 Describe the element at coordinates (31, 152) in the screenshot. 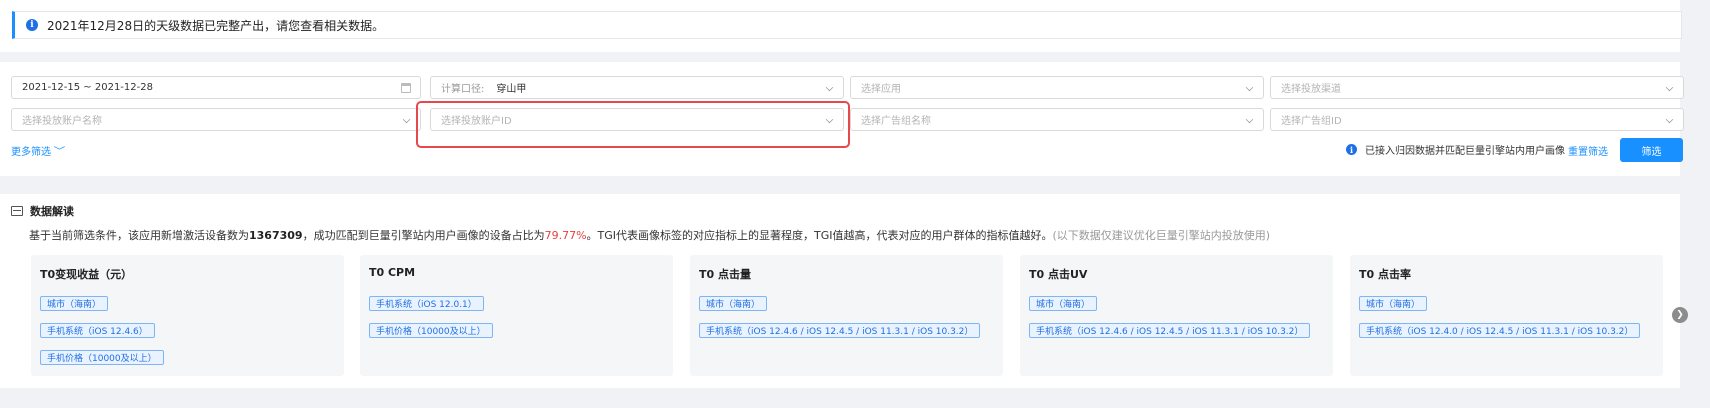

I see `more-filters-label: 更多筛选` at that location.